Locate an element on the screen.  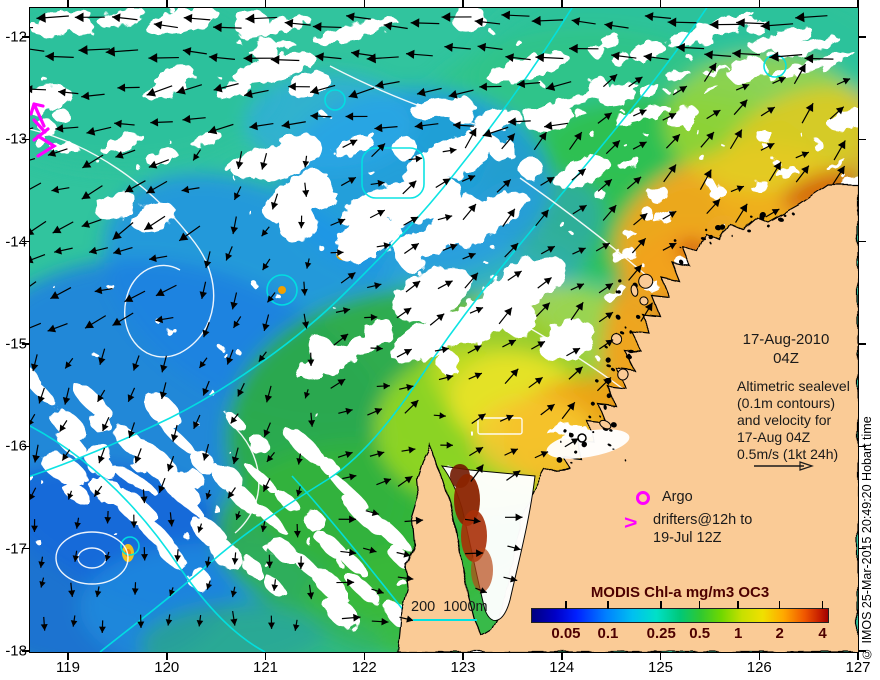
lon-tick-label: 119 is located at coordinates (68, 667).